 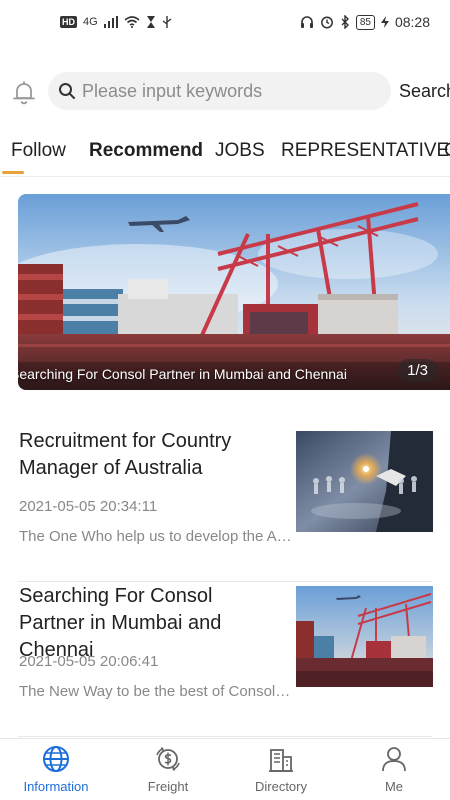 I want to click on banner-pager: 1/3, so click(x=417, y=370).